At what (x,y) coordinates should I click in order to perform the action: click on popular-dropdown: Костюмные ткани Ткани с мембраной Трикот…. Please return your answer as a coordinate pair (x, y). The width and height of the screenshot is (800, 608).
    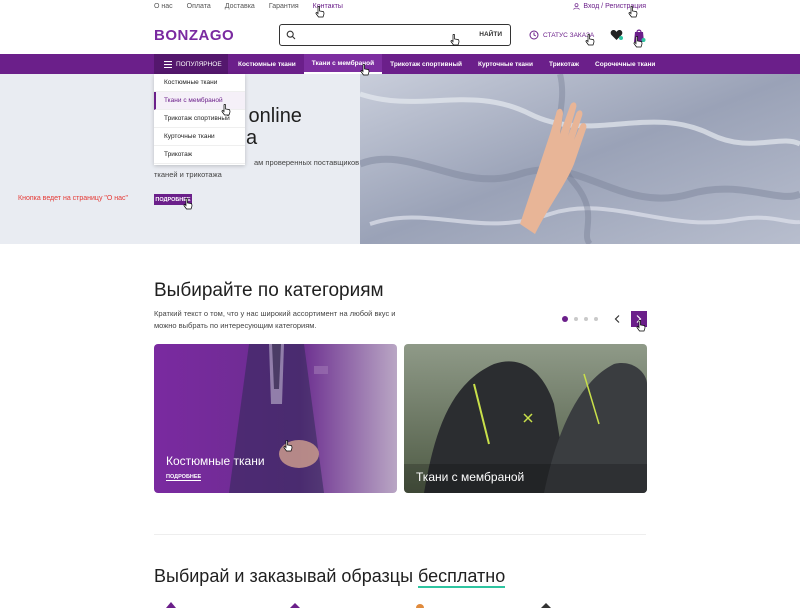
    Looking at the image, I should click on (199, 119).